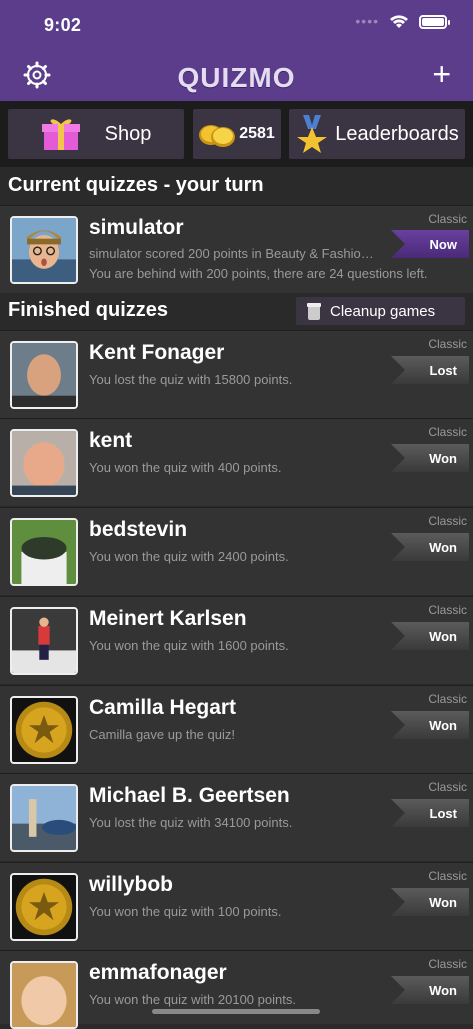 The height and width of the screenshot is (1029, 473). I want to click on player-name: kent, so click(111, 440).